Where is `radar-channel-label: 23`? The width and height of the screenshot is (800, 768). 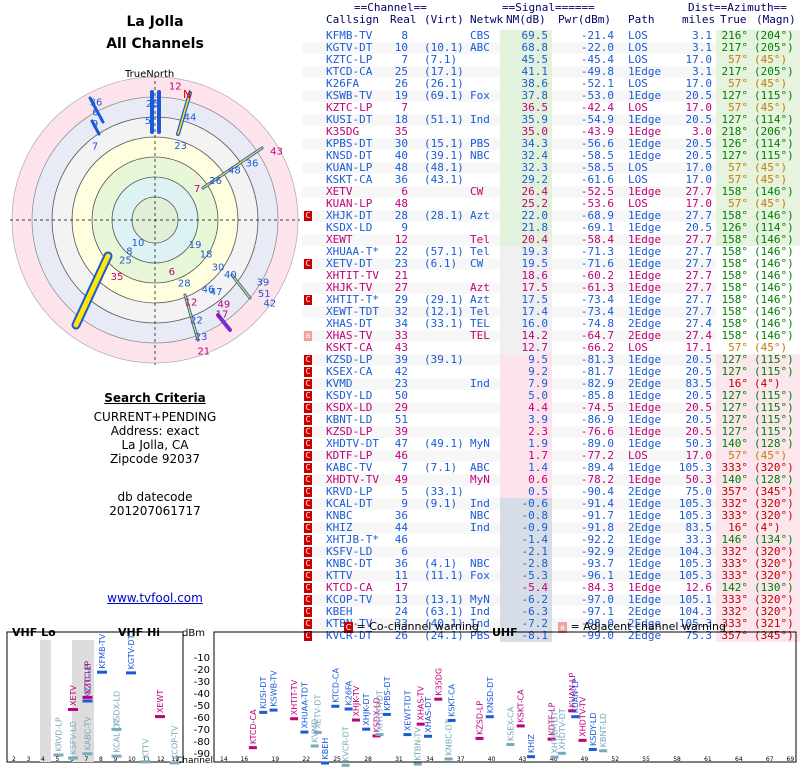
radar-channel-label: 23 is located at coordinates (180, 146).